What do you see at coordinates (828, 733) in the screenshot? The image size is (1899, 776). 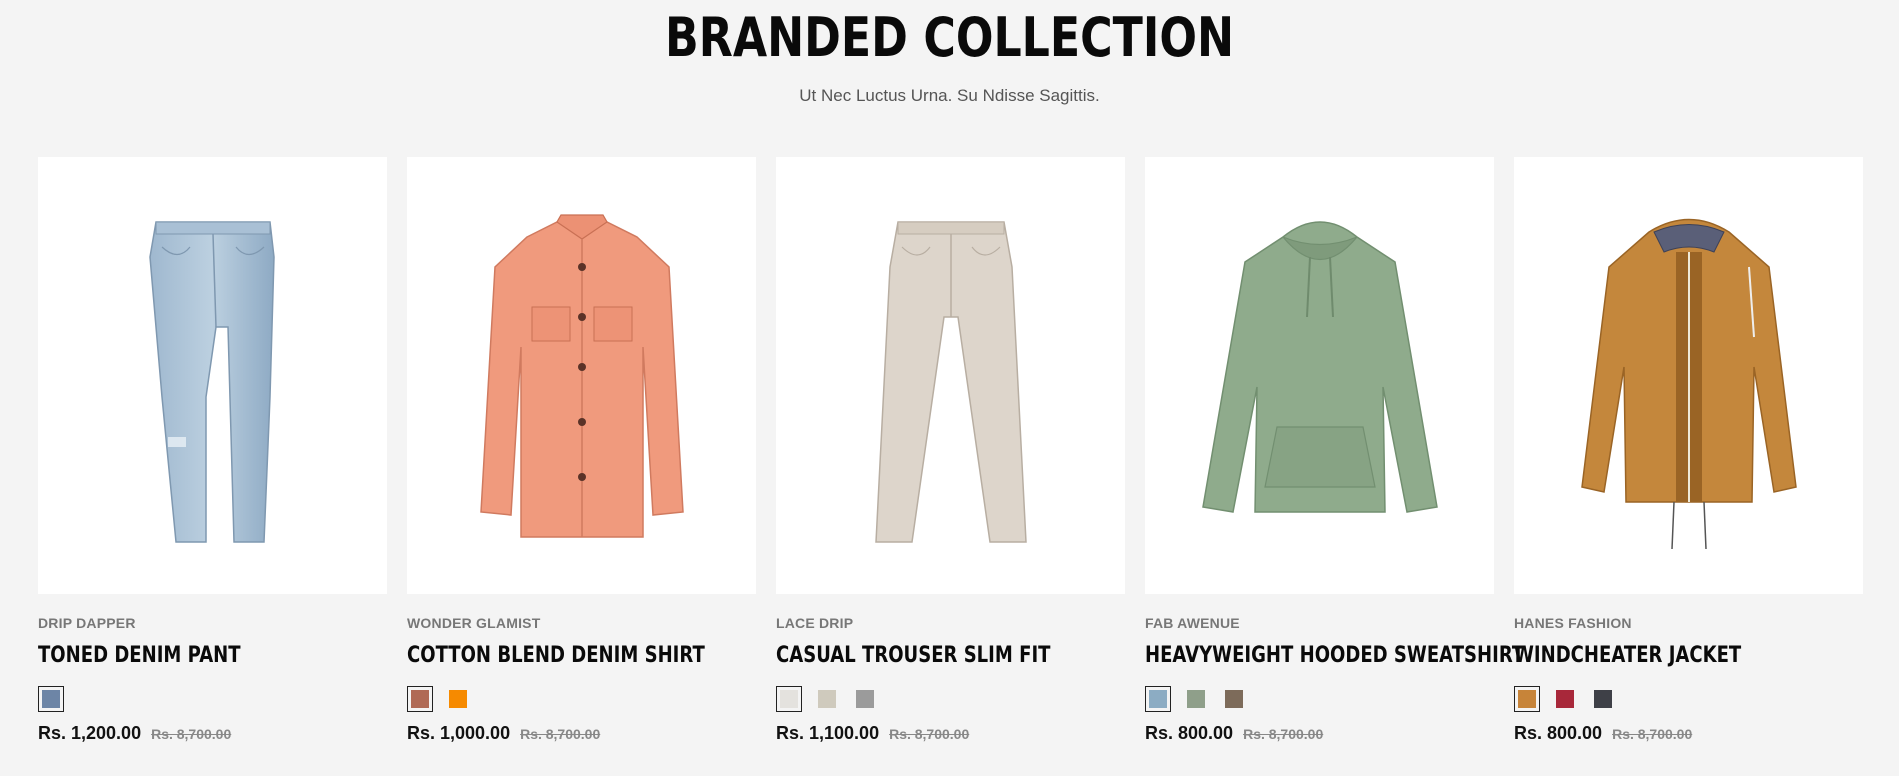 I see `sale-price: Rs. 1,100.00` at bounding box center [828, 733].